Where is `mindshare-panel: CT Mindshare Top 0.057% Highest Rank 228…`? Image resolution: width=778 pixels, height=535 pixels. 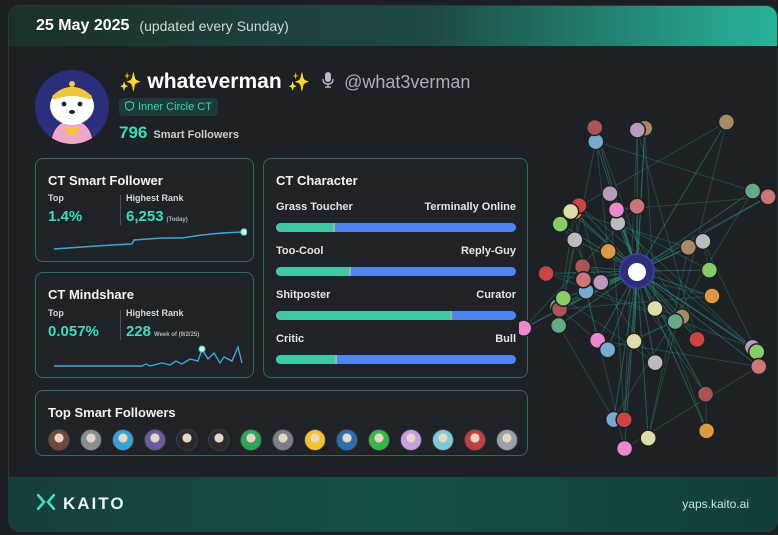 mindshare-panel: CT Mindshare Top 0.057% Highest Rank 228… is located at coordinates (144, 325).